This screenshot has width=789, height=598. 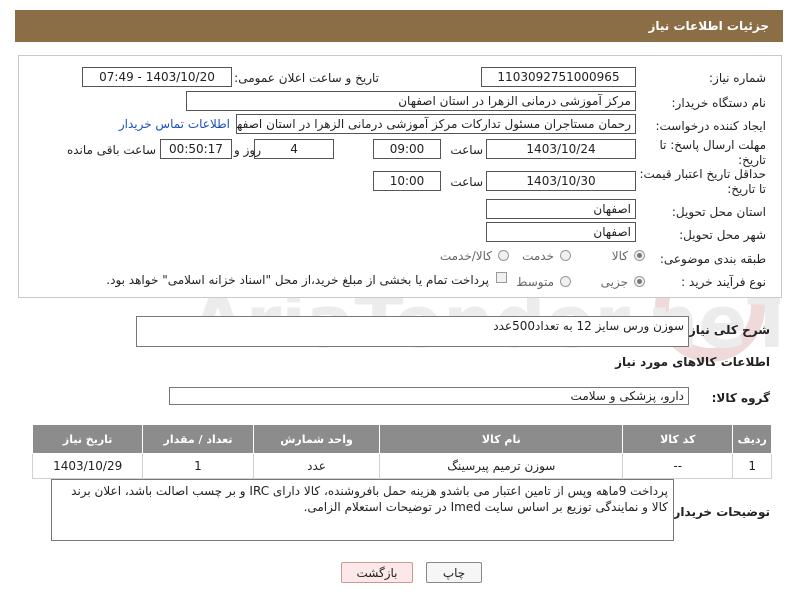 I want to click on cell-need-date: 1403/10/29, so click(x=87, y=466).